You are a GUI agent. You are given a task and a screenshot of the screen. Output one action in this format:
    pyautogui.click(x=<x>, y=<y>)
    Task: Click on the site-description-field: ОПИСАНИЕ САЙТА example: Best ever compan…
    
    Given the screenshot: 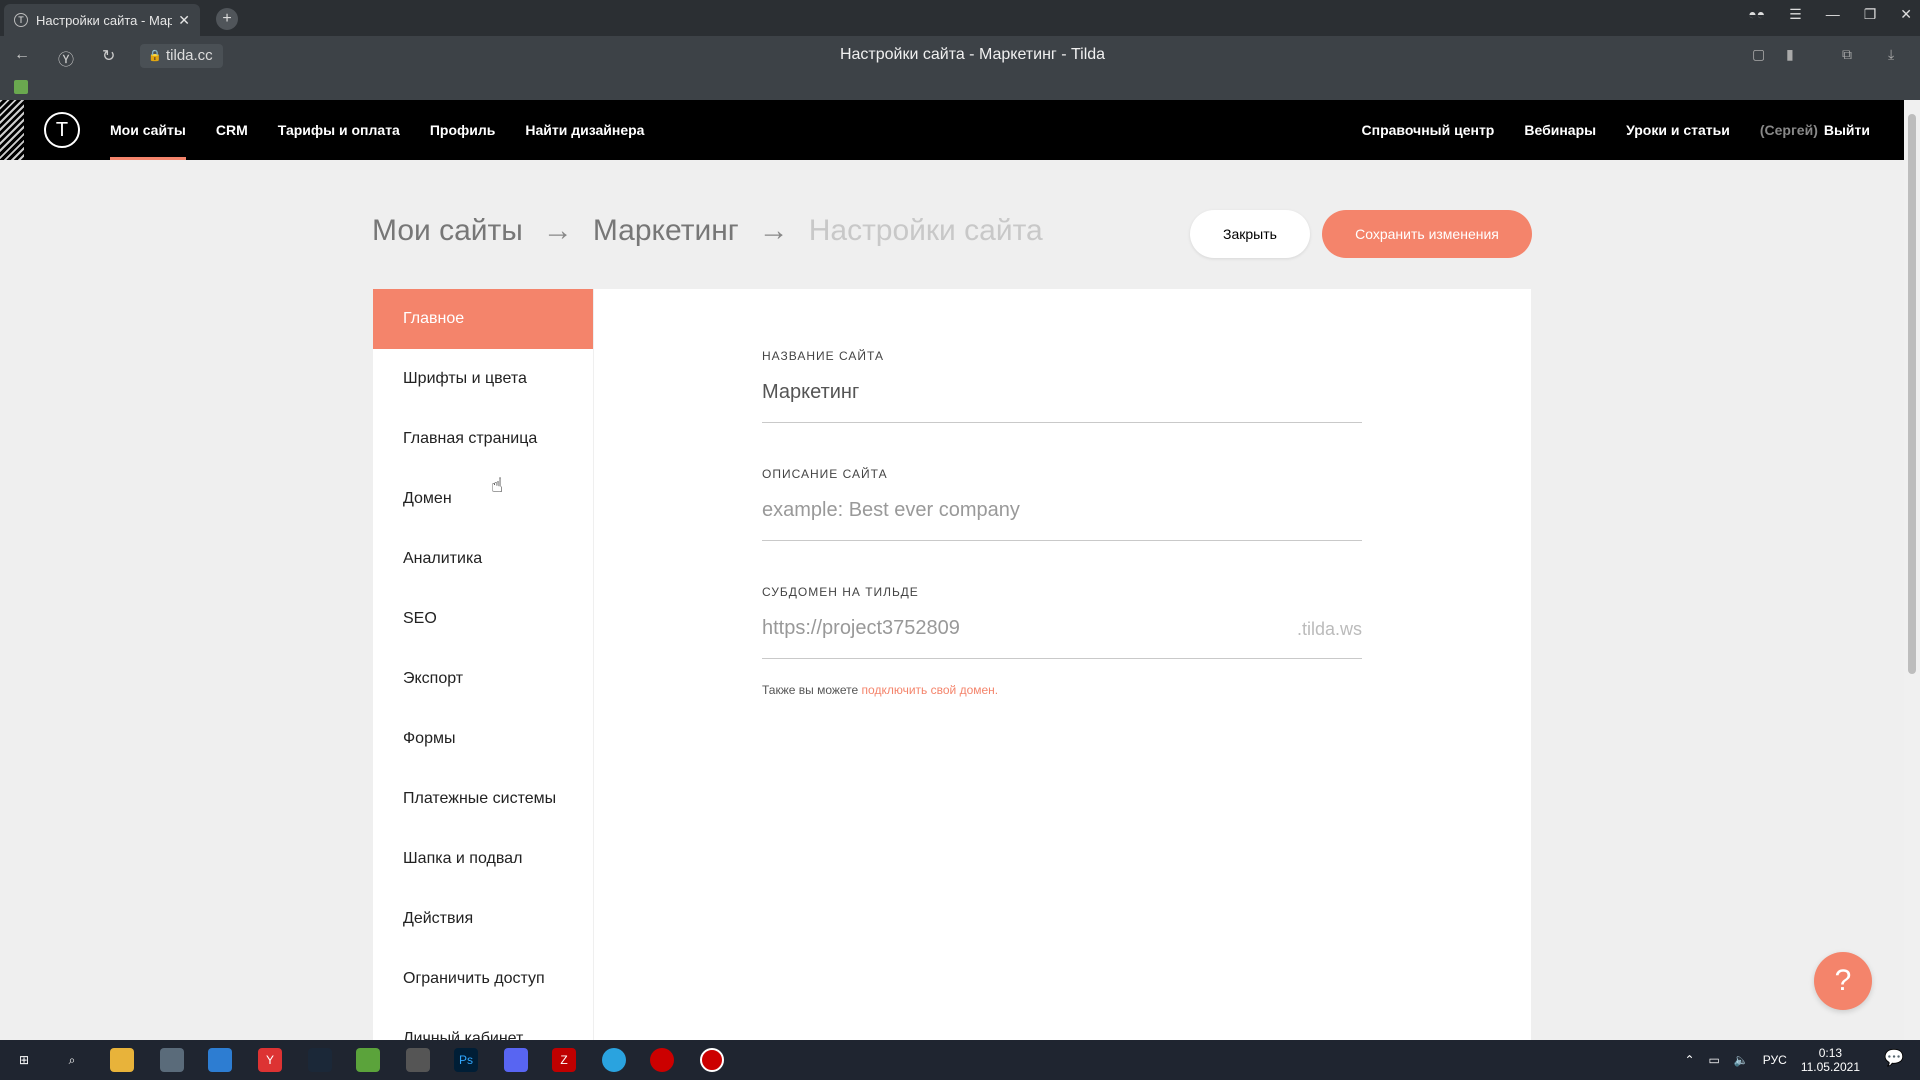 What is the action you would take?
    pyautogui.click(x=1062, y=504)
    